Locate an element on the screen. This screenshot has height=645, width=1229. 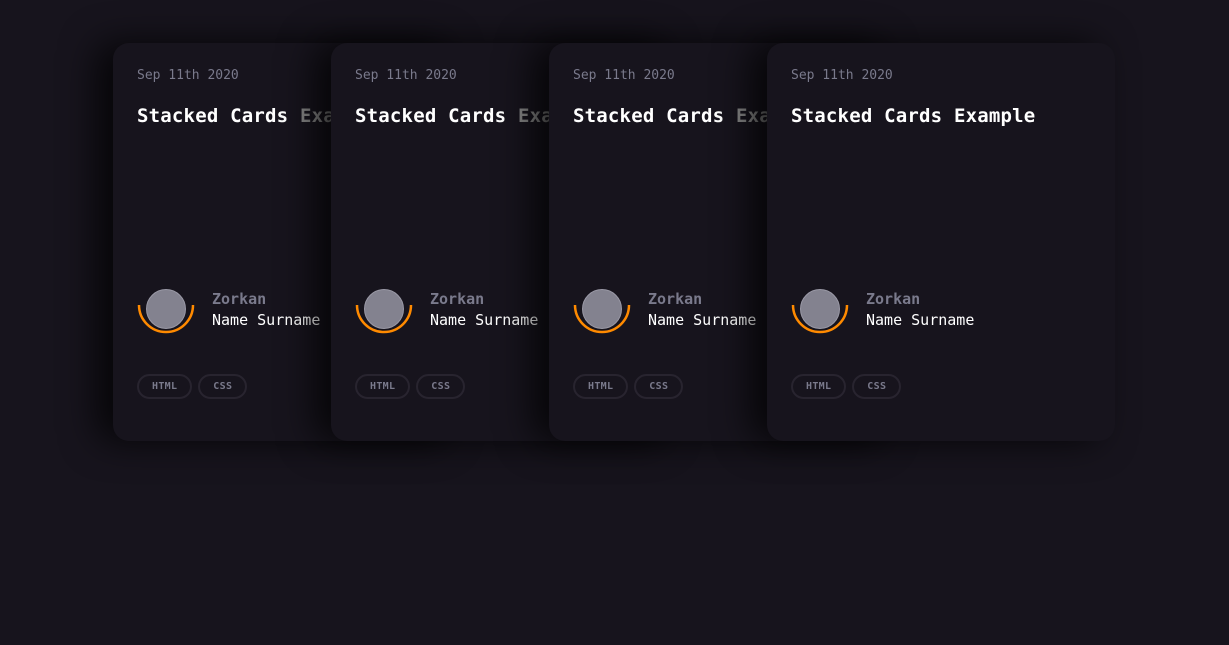
card-title-part2: Example is located at coordinates (994, 116).